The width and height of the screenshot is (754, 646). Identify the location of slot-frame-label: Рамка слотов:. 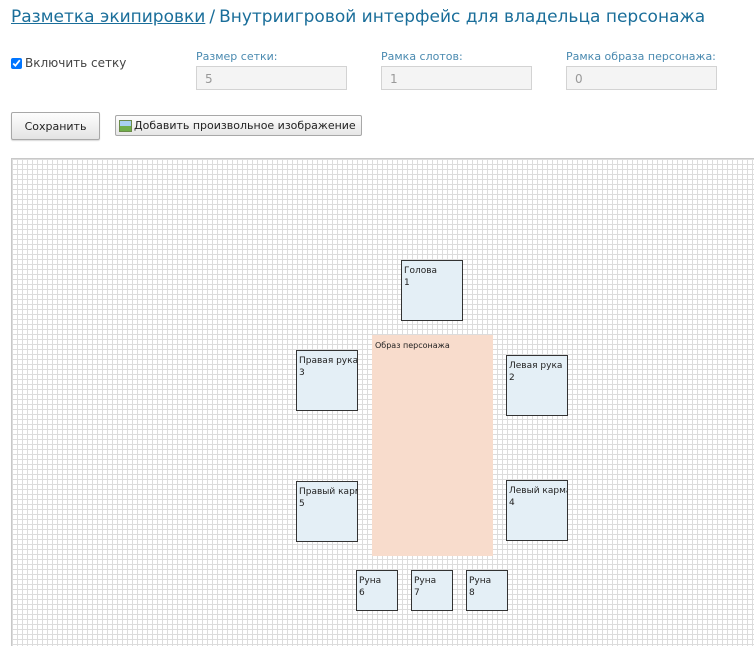
(422, 56).